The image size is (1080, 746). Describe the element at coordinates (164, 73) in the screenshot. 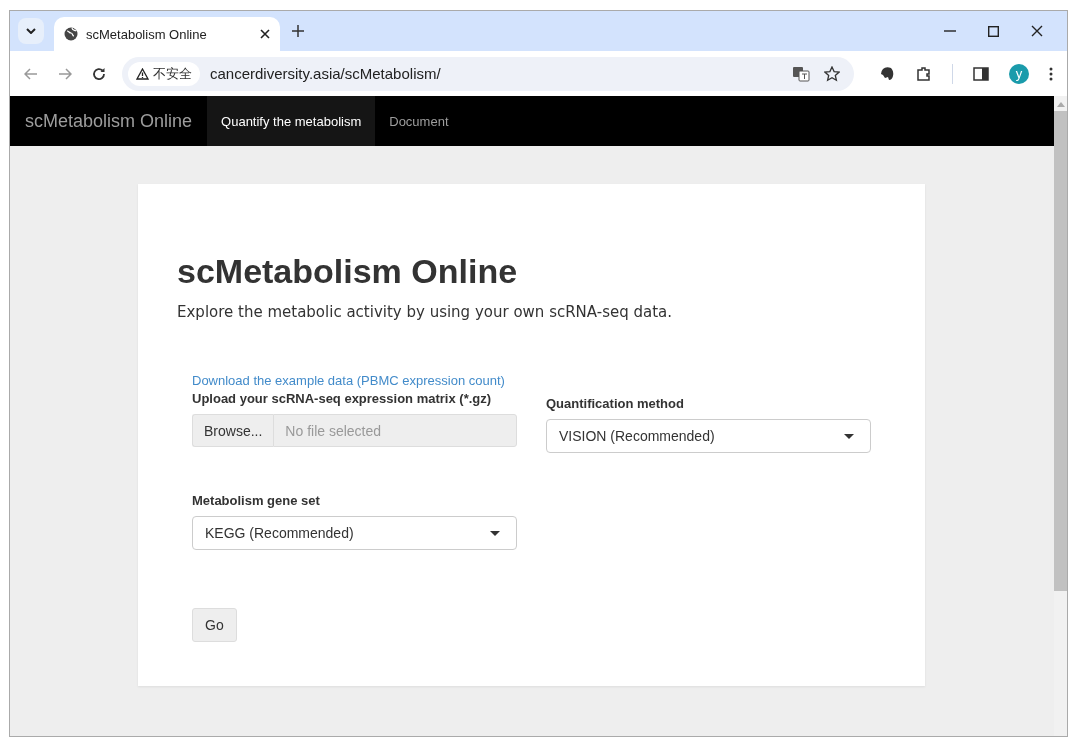

I see `security-chip: 不安全` at that location.